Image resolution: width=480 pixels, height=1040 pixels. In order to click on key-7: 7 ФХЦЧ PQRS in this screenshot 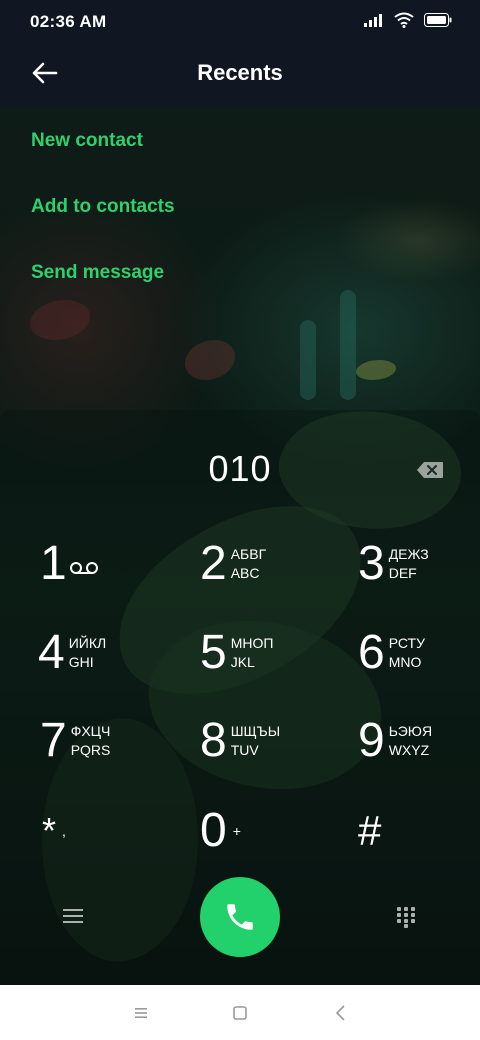, I will do `click(75, 741)`.